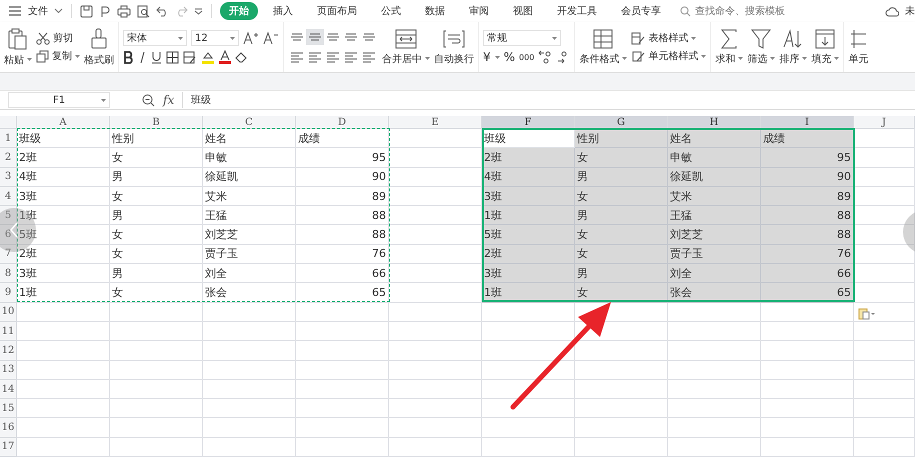  Describe the element at coordinates (479, 11) in the screenshot. I see `ribbon-tab: 审阅` at that location.